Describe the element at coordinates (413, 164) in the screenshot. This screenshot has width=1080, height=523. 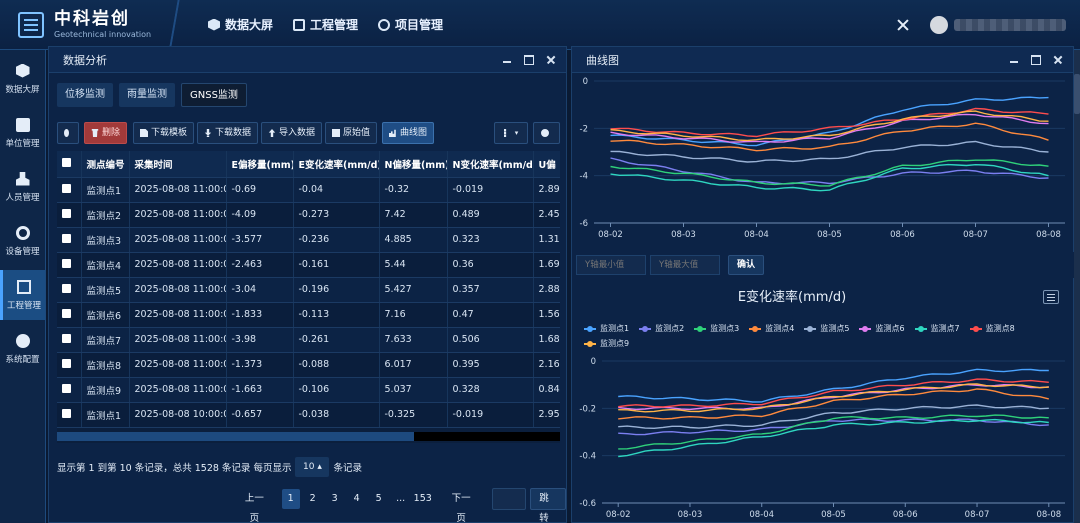
I see `column-header: N偏移量(mm)` at that location.